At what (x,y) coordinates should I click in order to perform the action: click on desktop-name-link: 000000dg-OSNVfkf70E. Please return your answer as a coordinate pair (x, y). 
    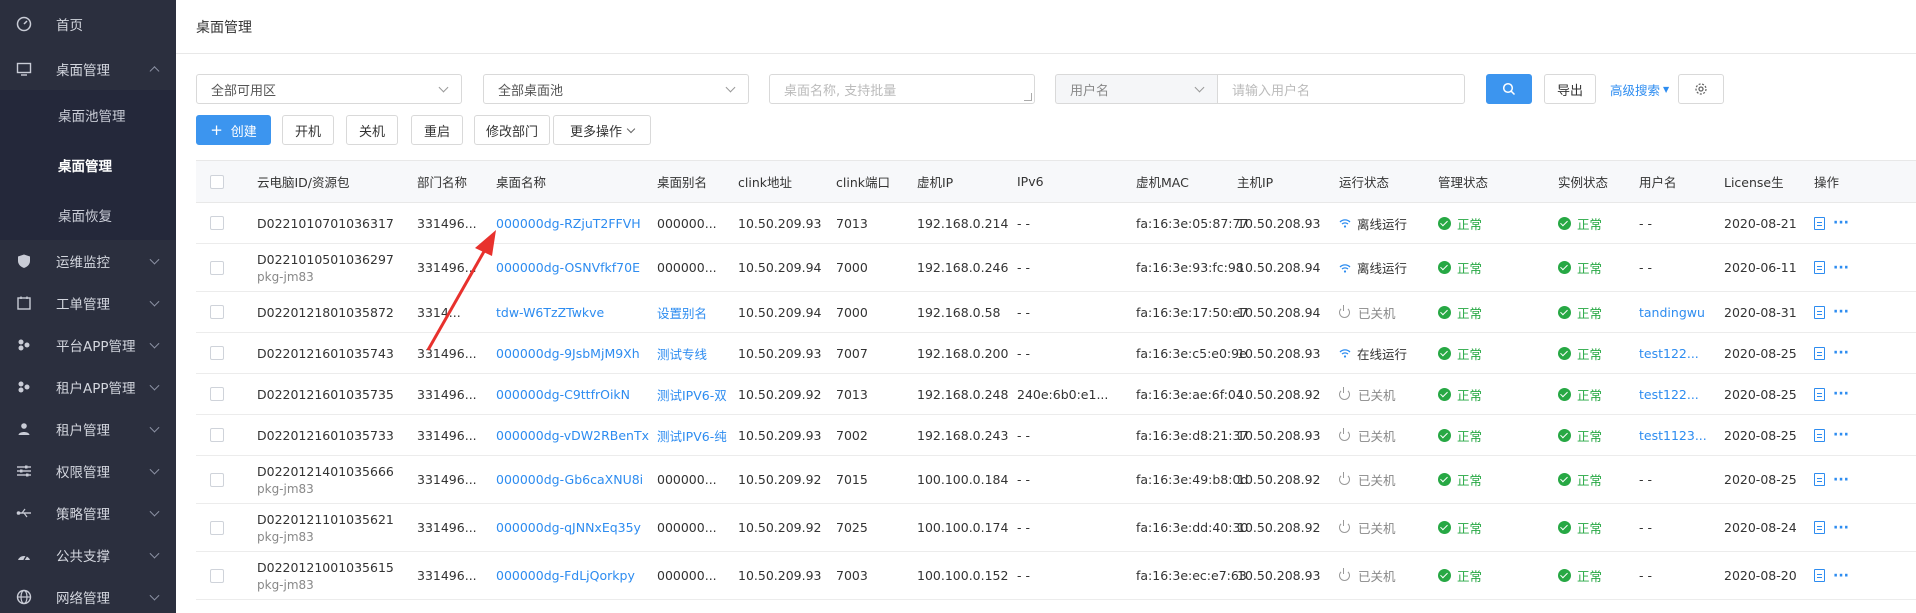
    Looking at the image, I should click on (568, 267).